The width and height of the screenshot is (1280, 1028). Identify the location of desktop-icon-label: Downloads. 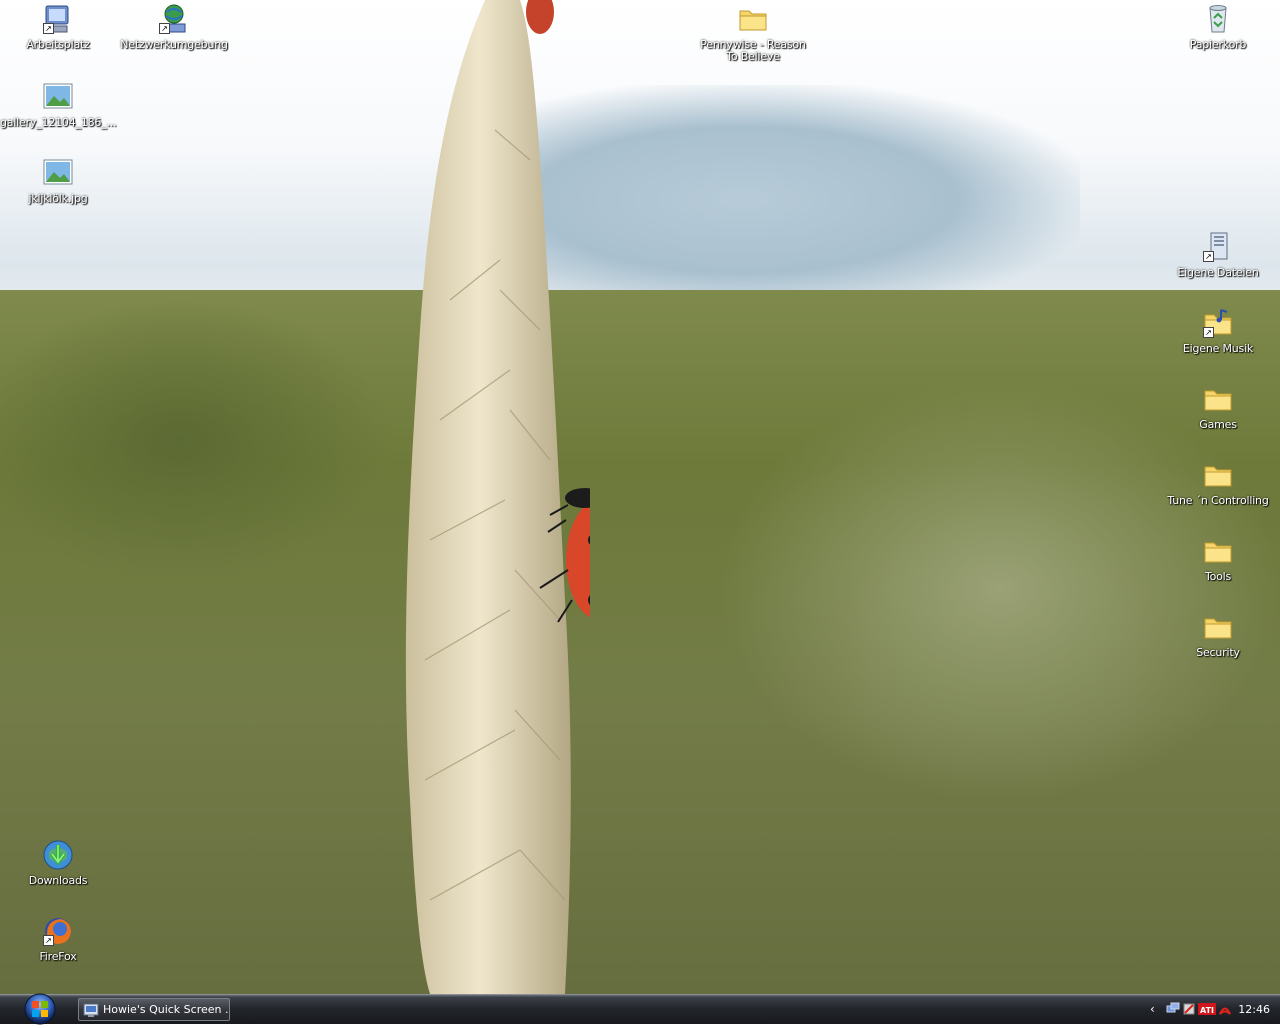
(58, 880).